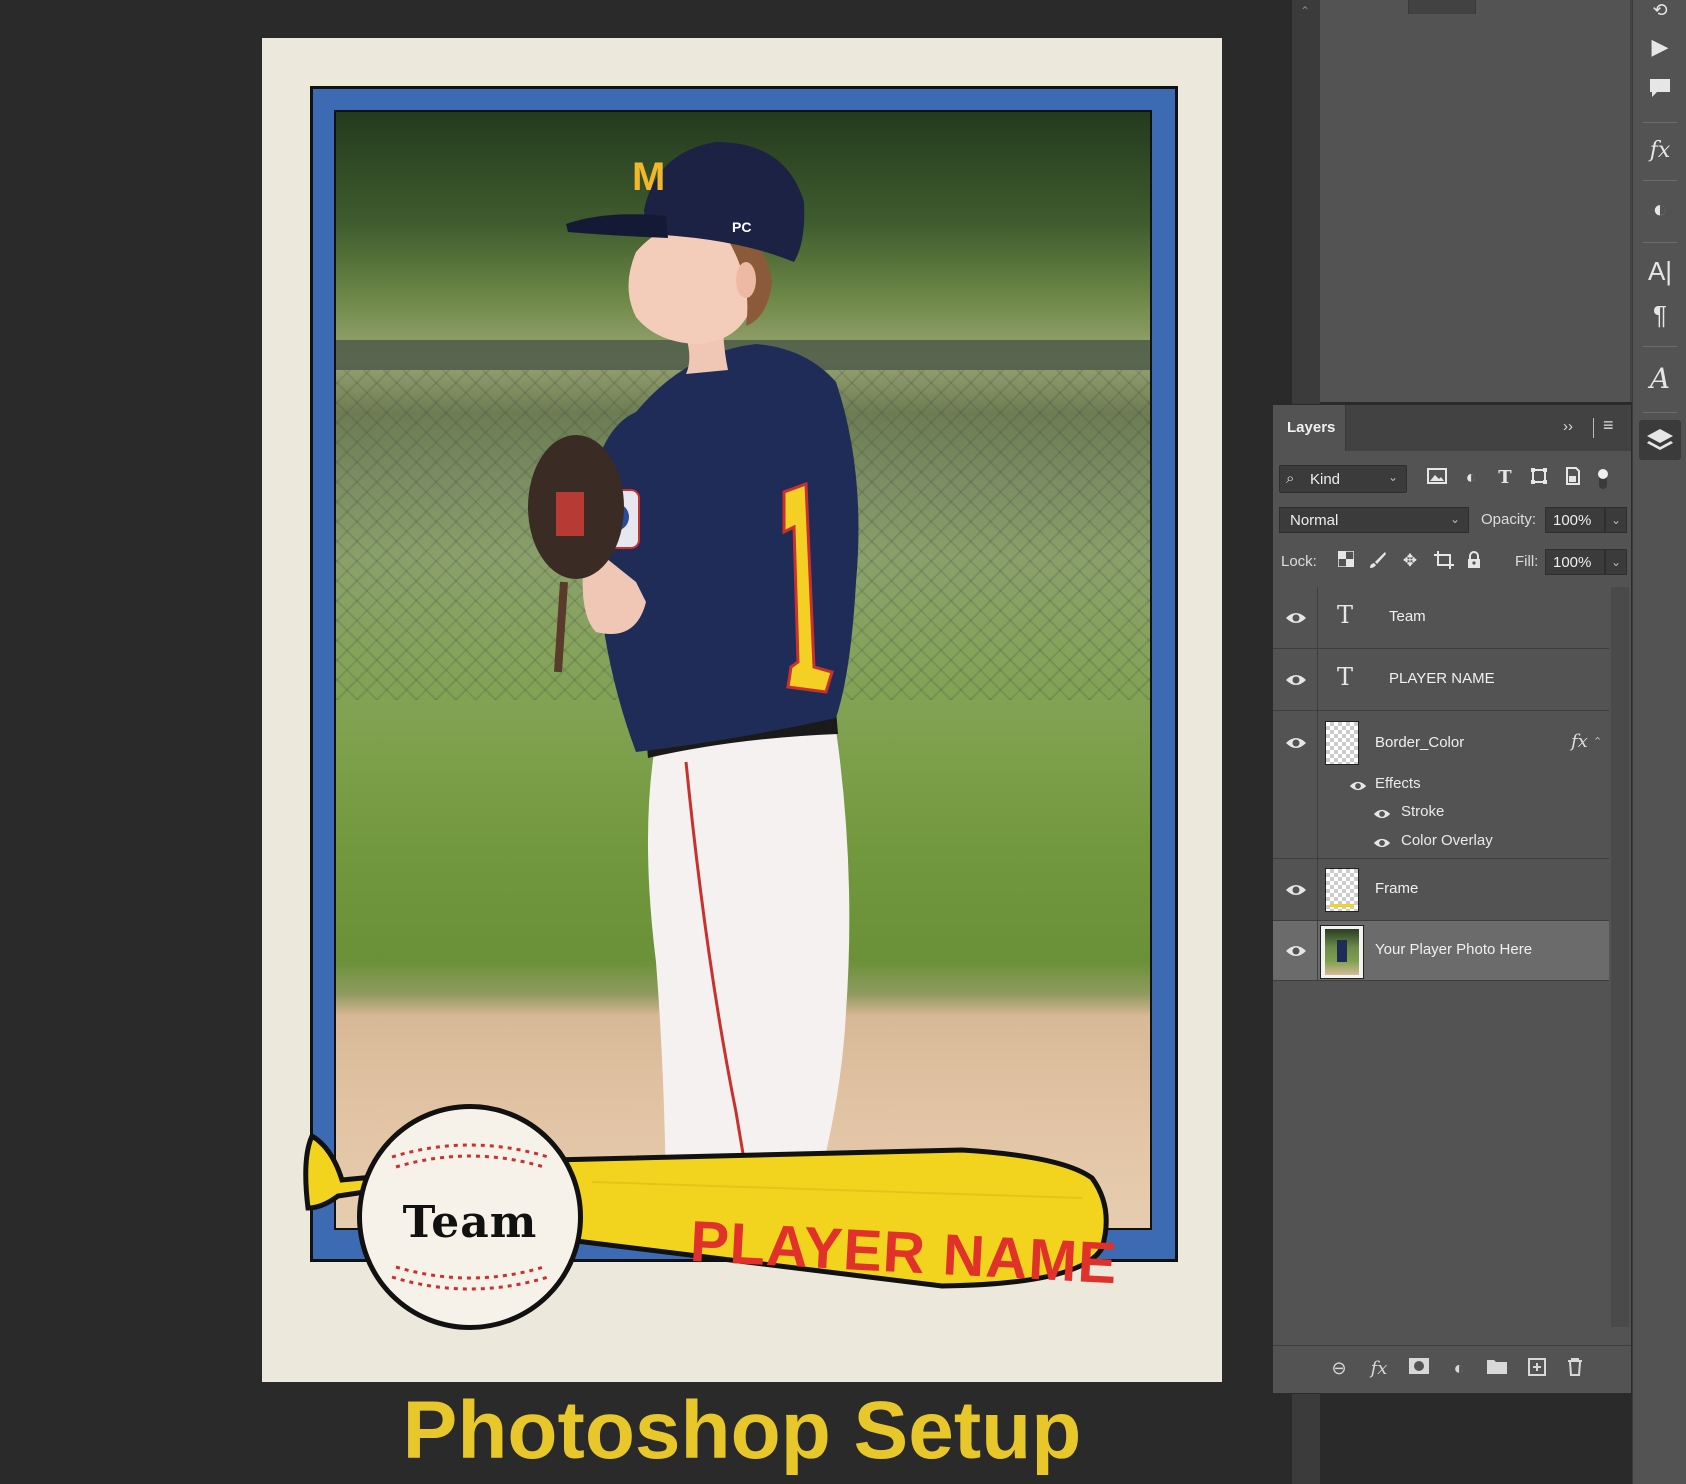 Image resolution: width=1686 pixels, height=1484 pixels. I want to click on glyphs-icon: A, so click(1659, 378).